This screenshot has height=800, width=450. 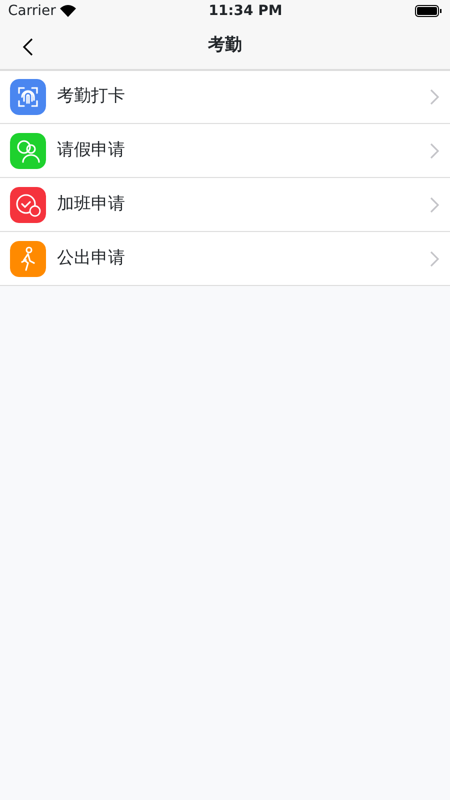 I want to click on clock-time: 11:34 PM, so click(x=245, y=11).